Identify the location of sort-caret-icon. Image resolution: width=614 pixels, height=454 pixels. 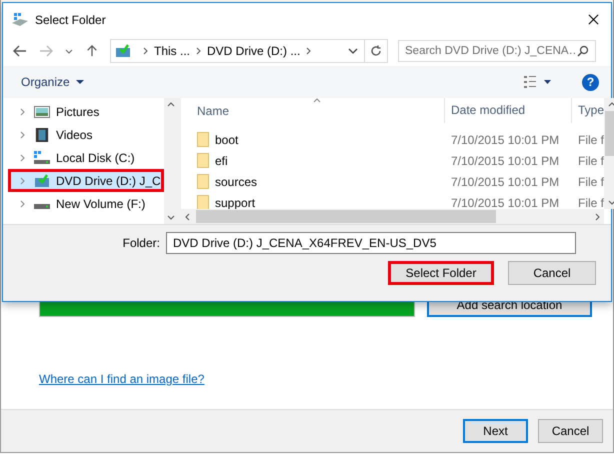
(317, 100).